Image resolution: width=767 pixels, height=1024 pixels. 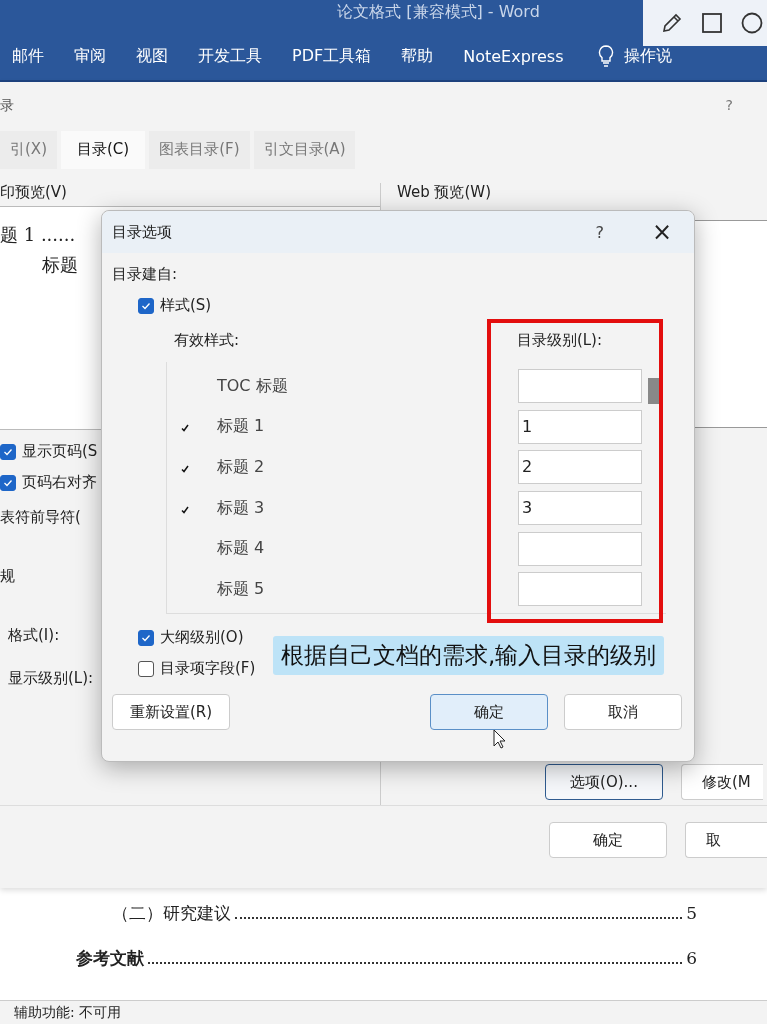 I want to click on rectangle-icon, so click(x=712, y=23).